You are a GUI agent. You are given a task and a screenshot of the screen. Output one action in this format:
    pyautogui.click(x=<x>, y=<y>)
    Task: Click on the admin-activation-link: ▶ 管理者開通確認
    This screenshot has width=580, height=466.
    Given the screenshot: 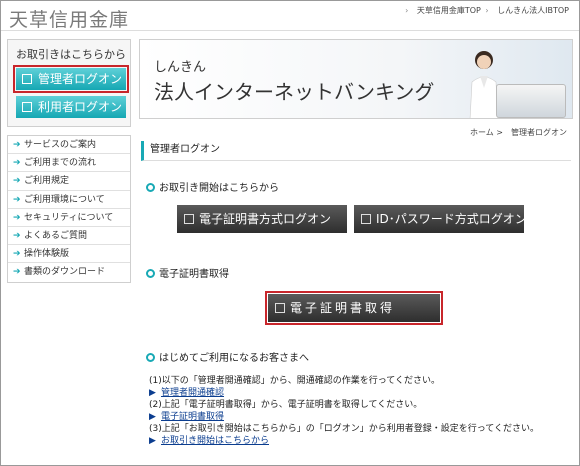 What is the action you would take?
    pyautogui.click(x=360, y=393)
    